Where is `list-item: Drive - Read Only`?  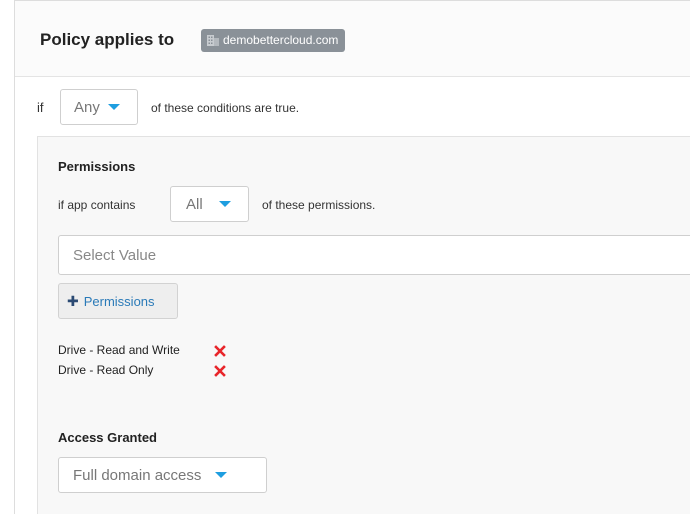 list-item: Drive - Read Only is located at coordinates (105, 372).